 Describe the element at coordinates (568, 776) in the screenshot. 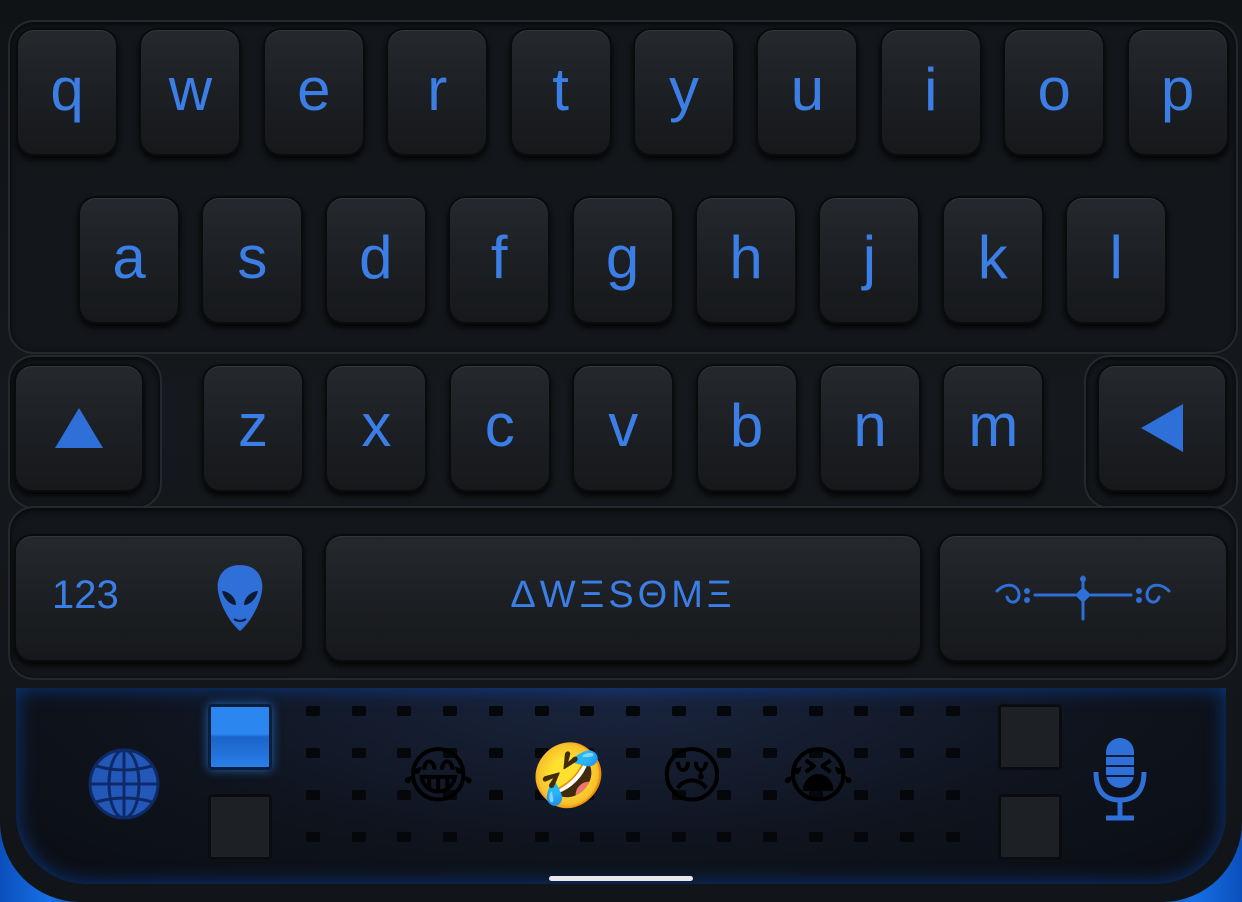

I see `emoji-rolling-laughing: 🤣` at that location.